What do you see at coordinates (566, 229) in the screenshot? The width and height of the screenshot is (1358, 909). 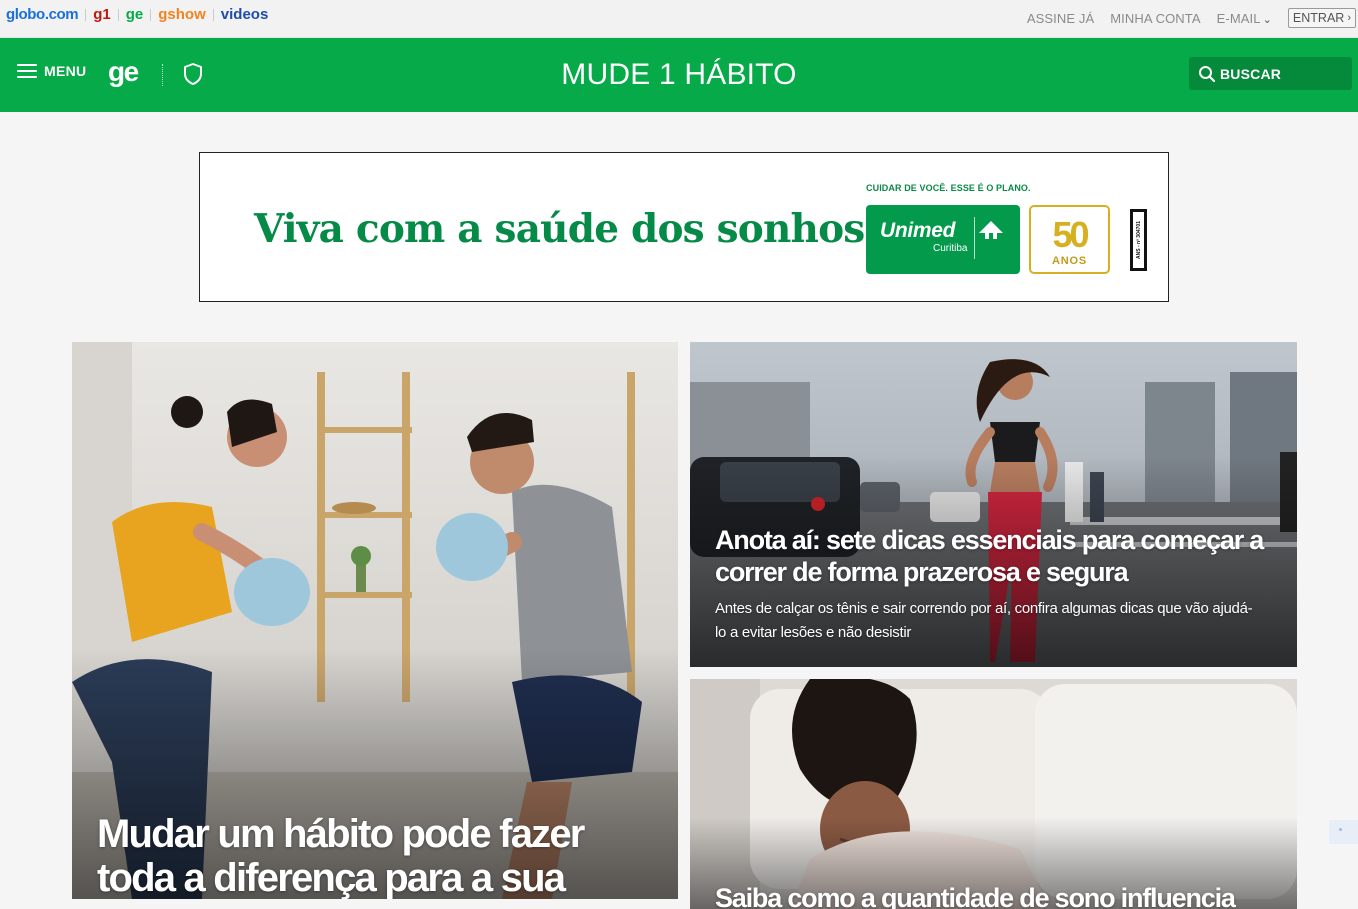 I see `ad-headline: Viva com a saúde dos sonhos.` at bounding box center [566, 229].